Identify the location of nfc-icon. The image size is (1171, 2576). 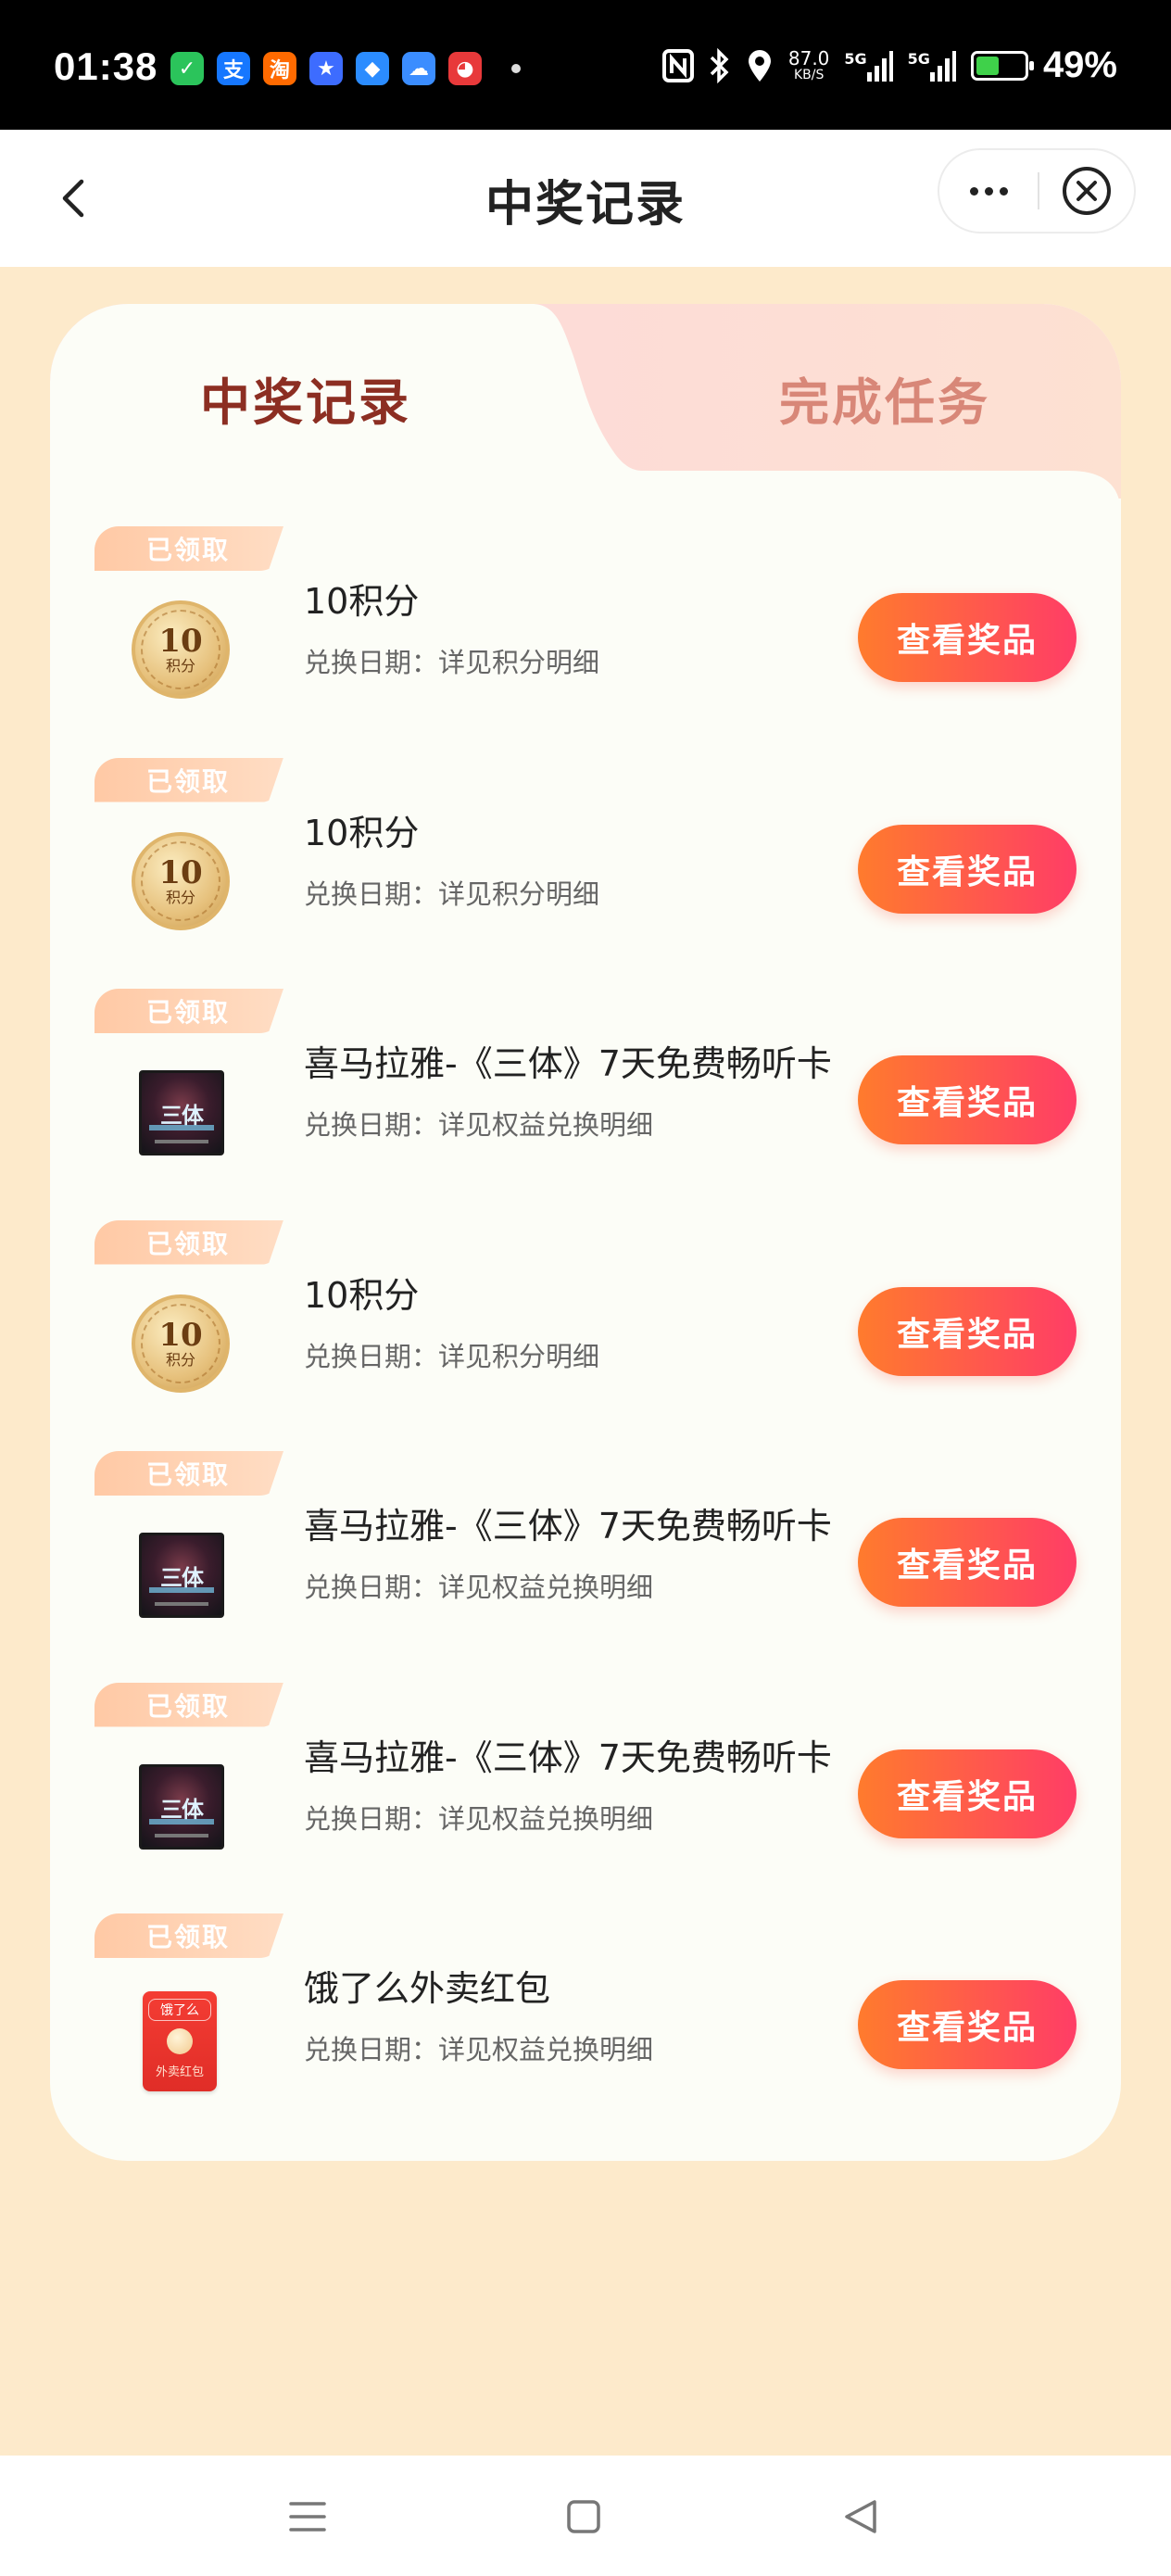
(677, 65).